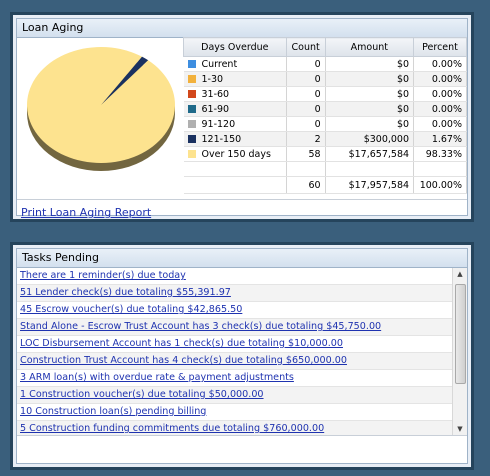 The width and height of the screenshot is (490, 476). Describe the element at coordinates (236, 276) in the screenshot. I see `task-item: There are 1 reminder(s) due today` at that location.